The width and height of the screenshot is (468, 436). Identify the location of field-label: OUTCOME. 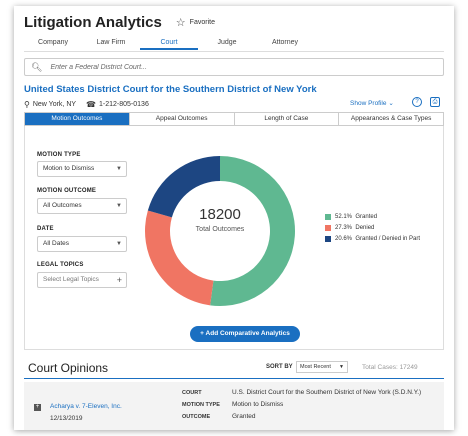
(196, 417).